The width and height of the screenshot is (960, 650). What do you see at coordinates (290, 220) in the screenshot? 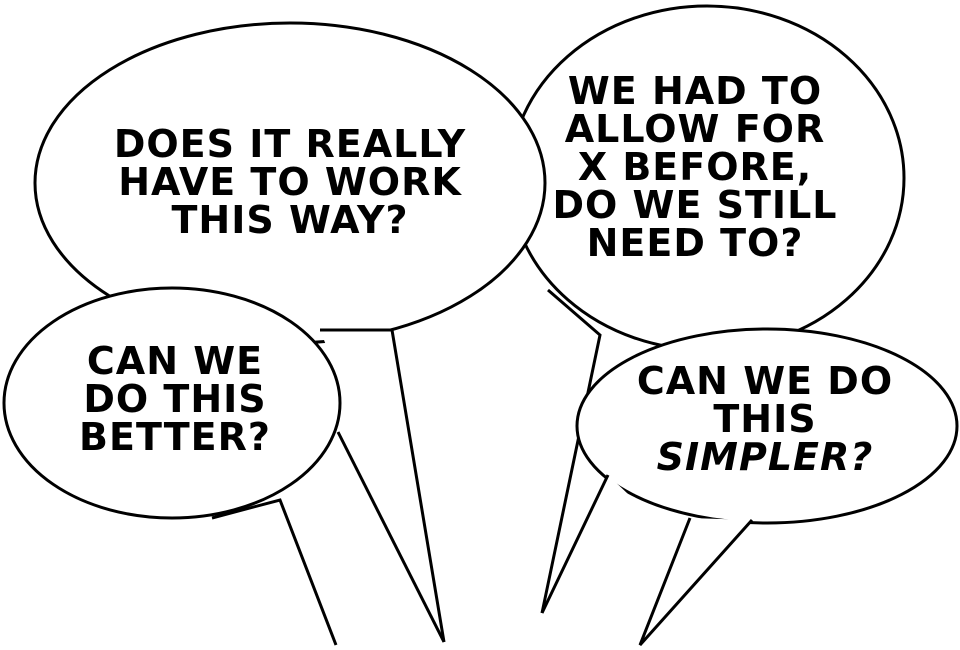
I see `text-line: THIS WAY?` at bounding box center [290, 220].